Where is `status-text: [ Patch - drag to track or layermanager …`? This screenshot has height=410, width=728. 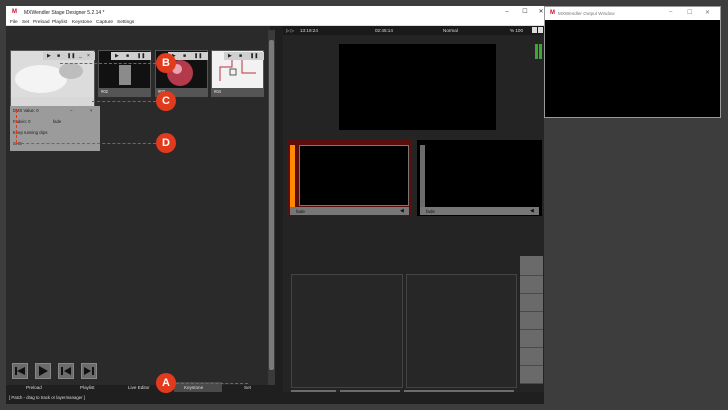 status-text: [ Patch - drag to track or layermanager … is located at coordinates (47, 397).